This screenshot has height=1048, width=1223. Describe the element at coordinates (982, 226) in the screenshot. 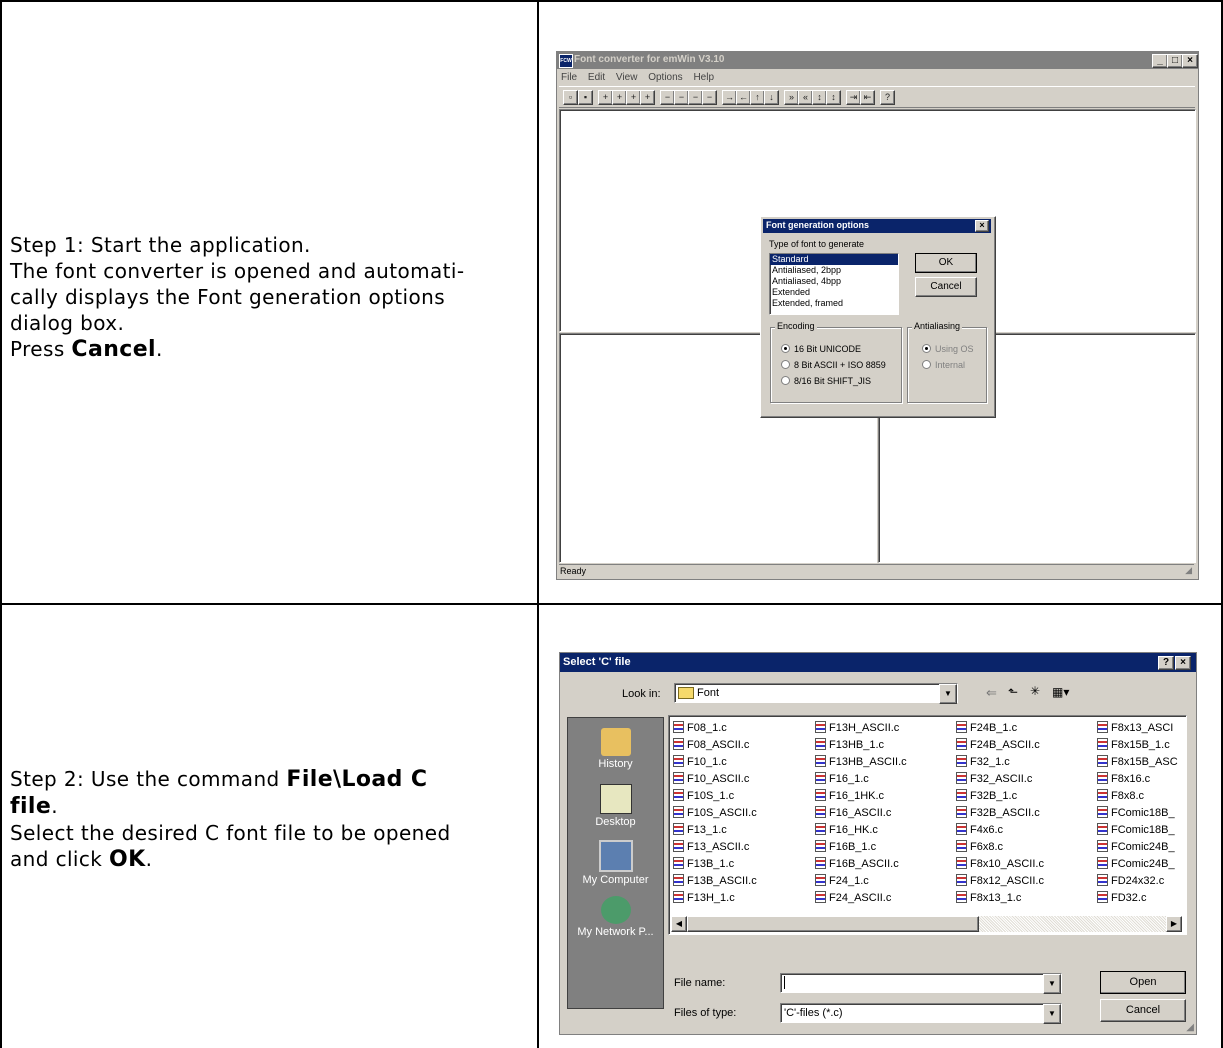

I see `dialog-close-button: ×` at that location.